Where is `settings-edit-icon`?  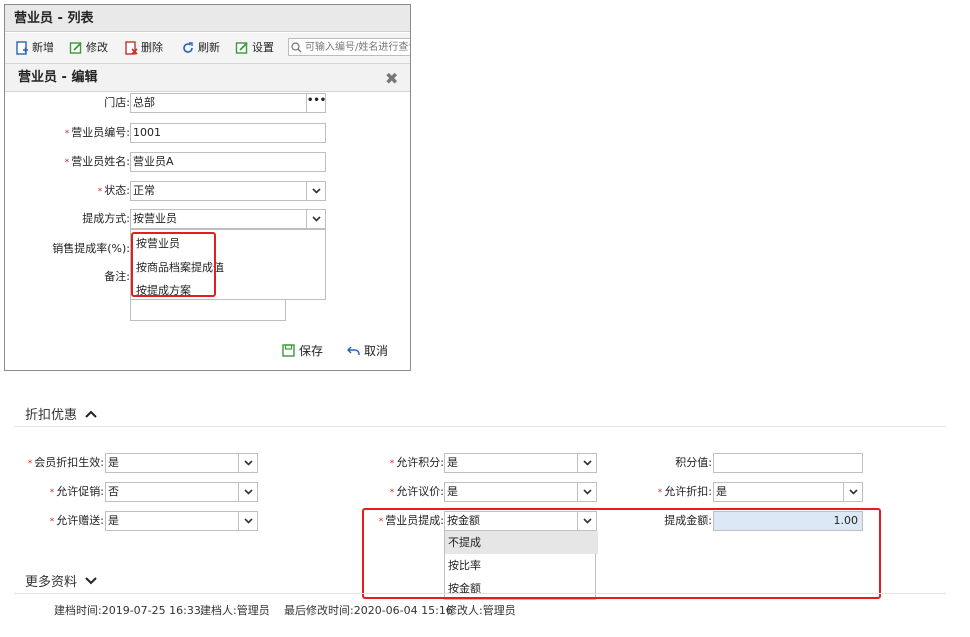
settings-edit-icon is located at coordinates (241, 48).